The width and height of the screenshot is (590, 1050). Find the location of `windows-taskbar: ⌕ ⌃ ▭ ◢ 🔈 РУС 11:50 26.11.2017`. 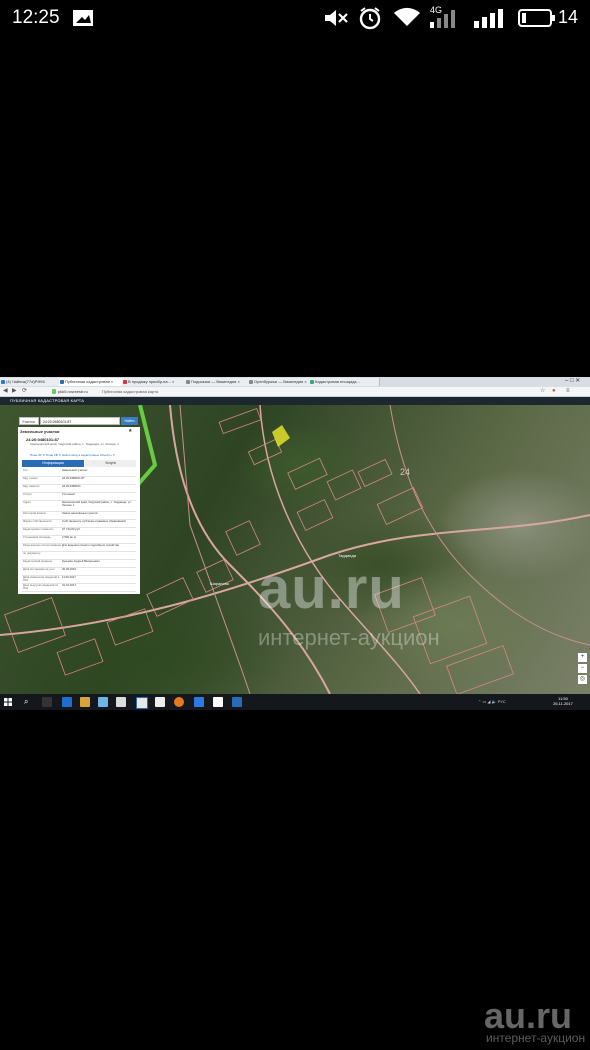

windows-taskbar: ⌕ ⌃ ▭ ◢ 🔈 РУС 11:50 26.11.2017 is located at coordinates (295, 702).